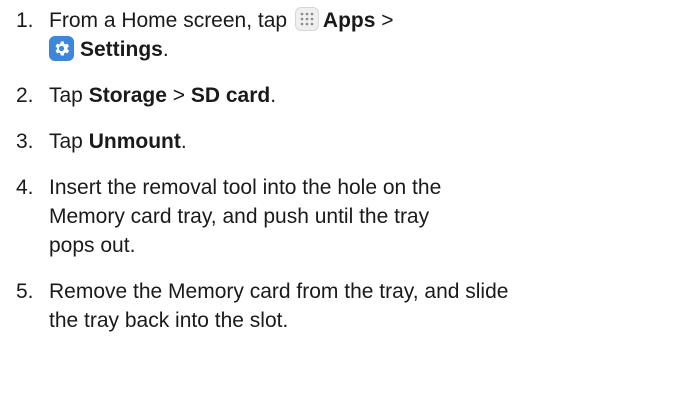 The image size is (685, 404). What do you see at coordinates (25, 95) in the screenshot?
I see `step-number: 2.` at bounding box center [25, 95].